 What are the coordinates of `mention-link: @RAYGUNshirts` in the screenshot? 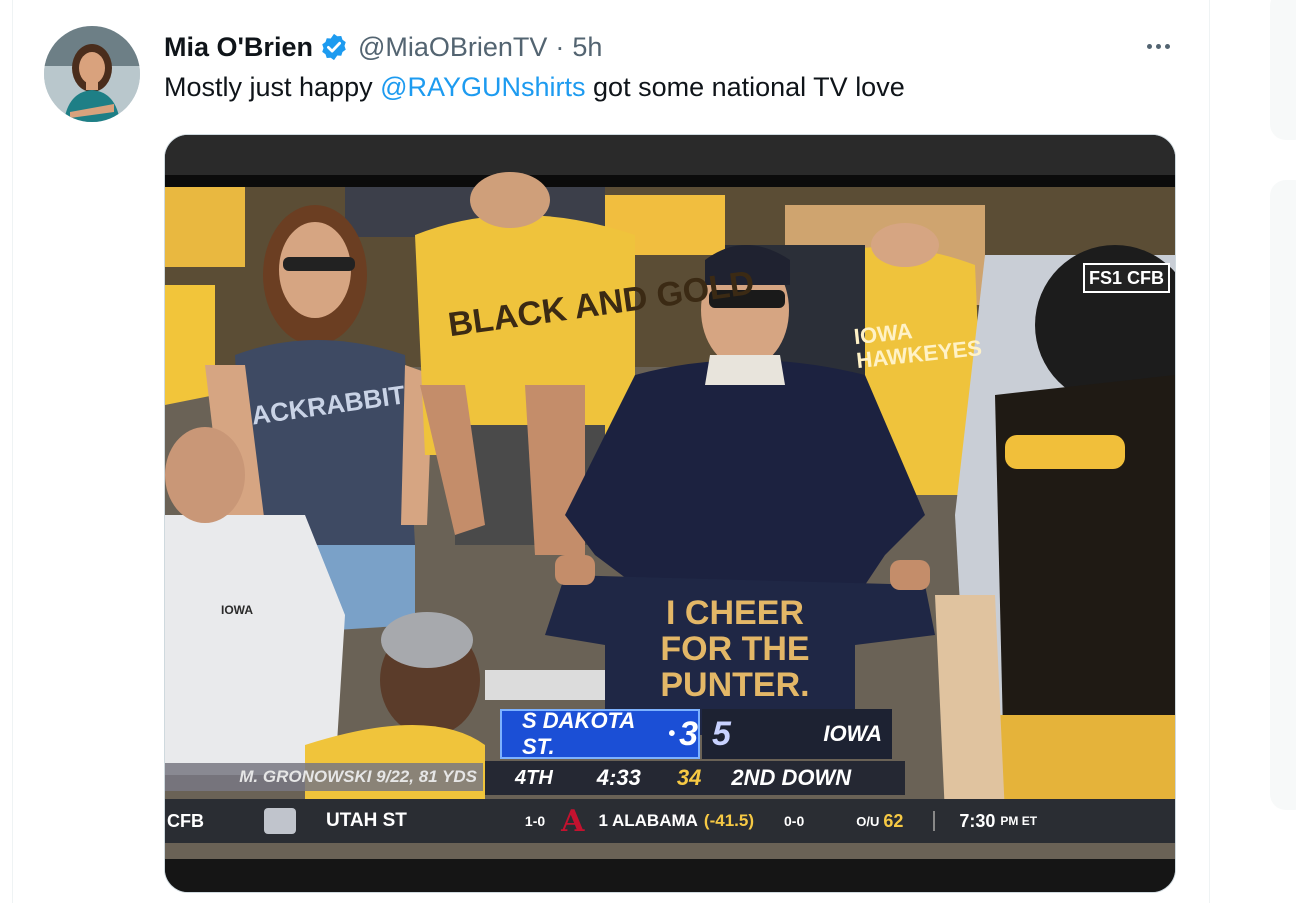 It's located at (482, 87).